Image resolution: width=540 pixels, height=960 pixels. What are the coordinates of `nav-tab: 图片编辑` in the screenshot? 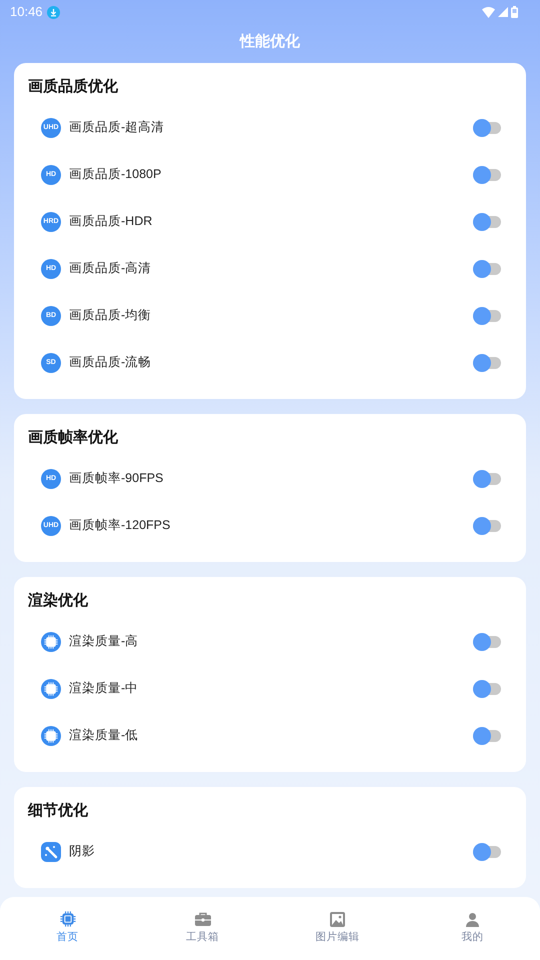 It's located at (337, 935).